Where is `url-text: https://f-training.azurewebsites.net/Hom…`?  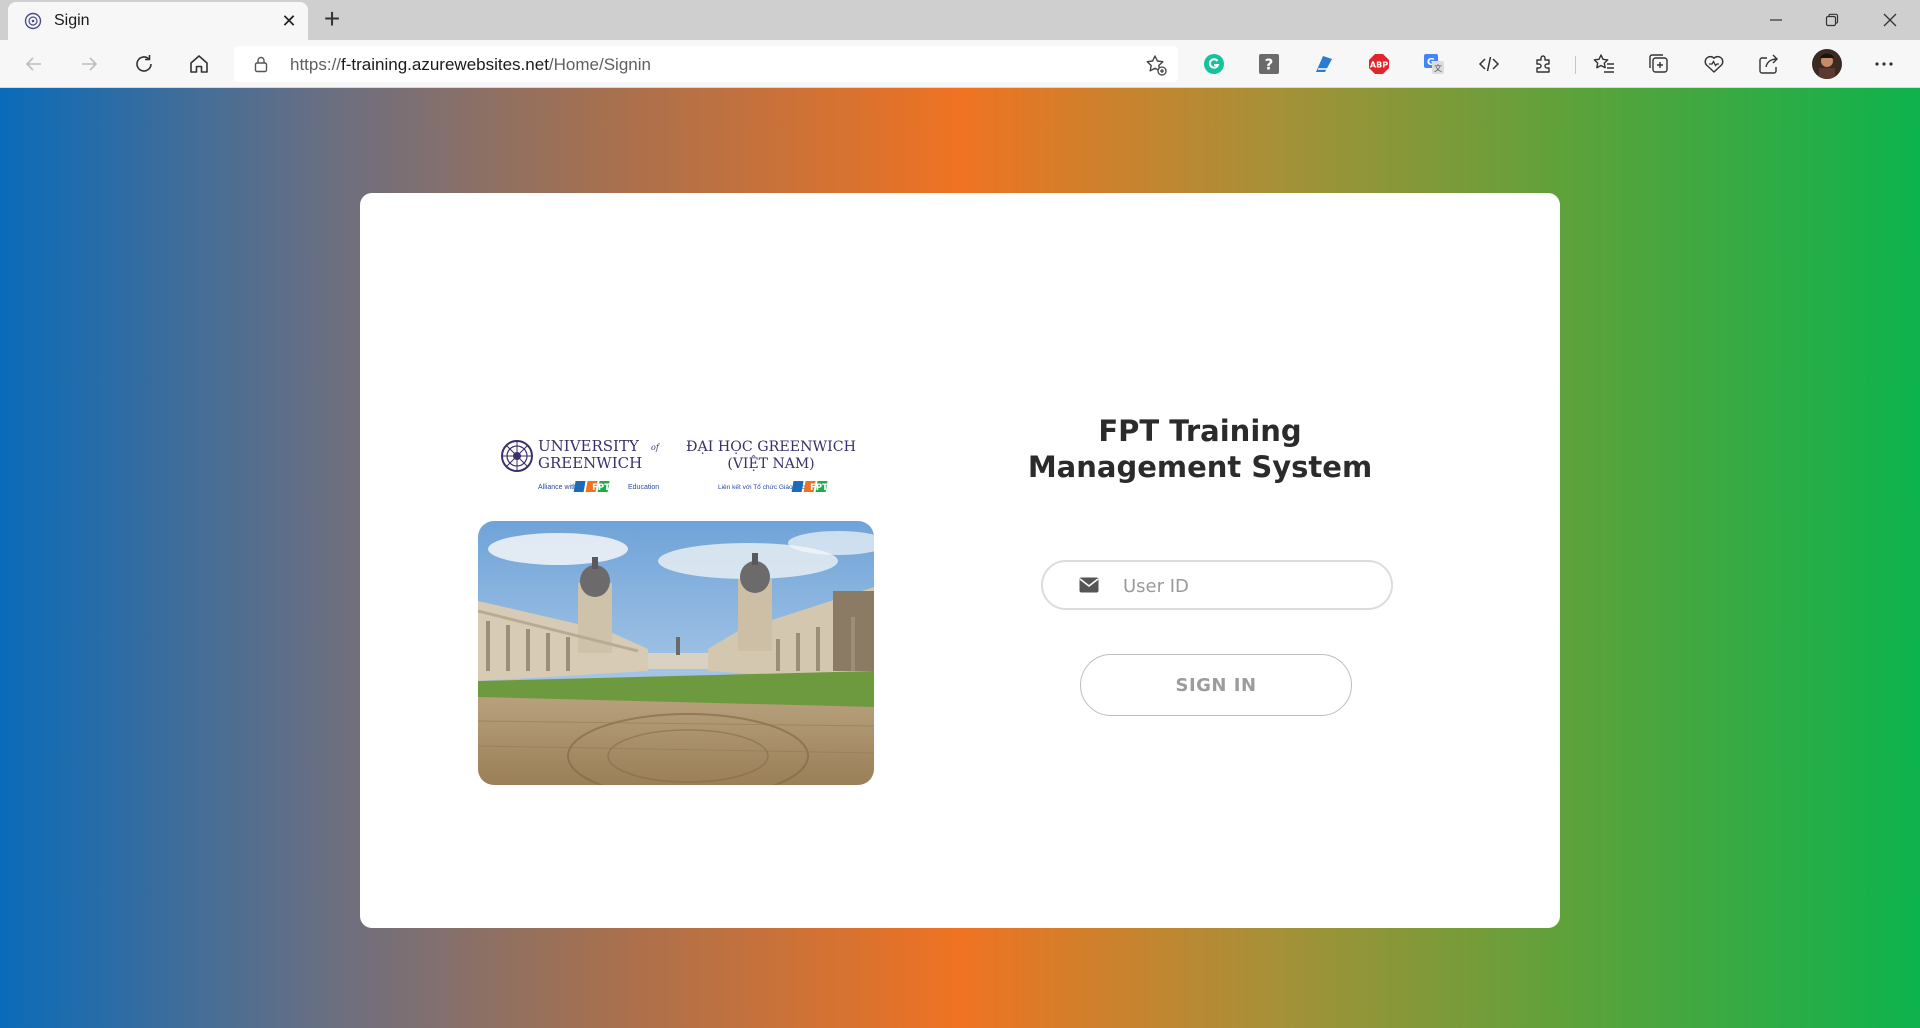 url-text: https://f-training.azurewebsites.net/Hom… is located at coordinates (470, 65).